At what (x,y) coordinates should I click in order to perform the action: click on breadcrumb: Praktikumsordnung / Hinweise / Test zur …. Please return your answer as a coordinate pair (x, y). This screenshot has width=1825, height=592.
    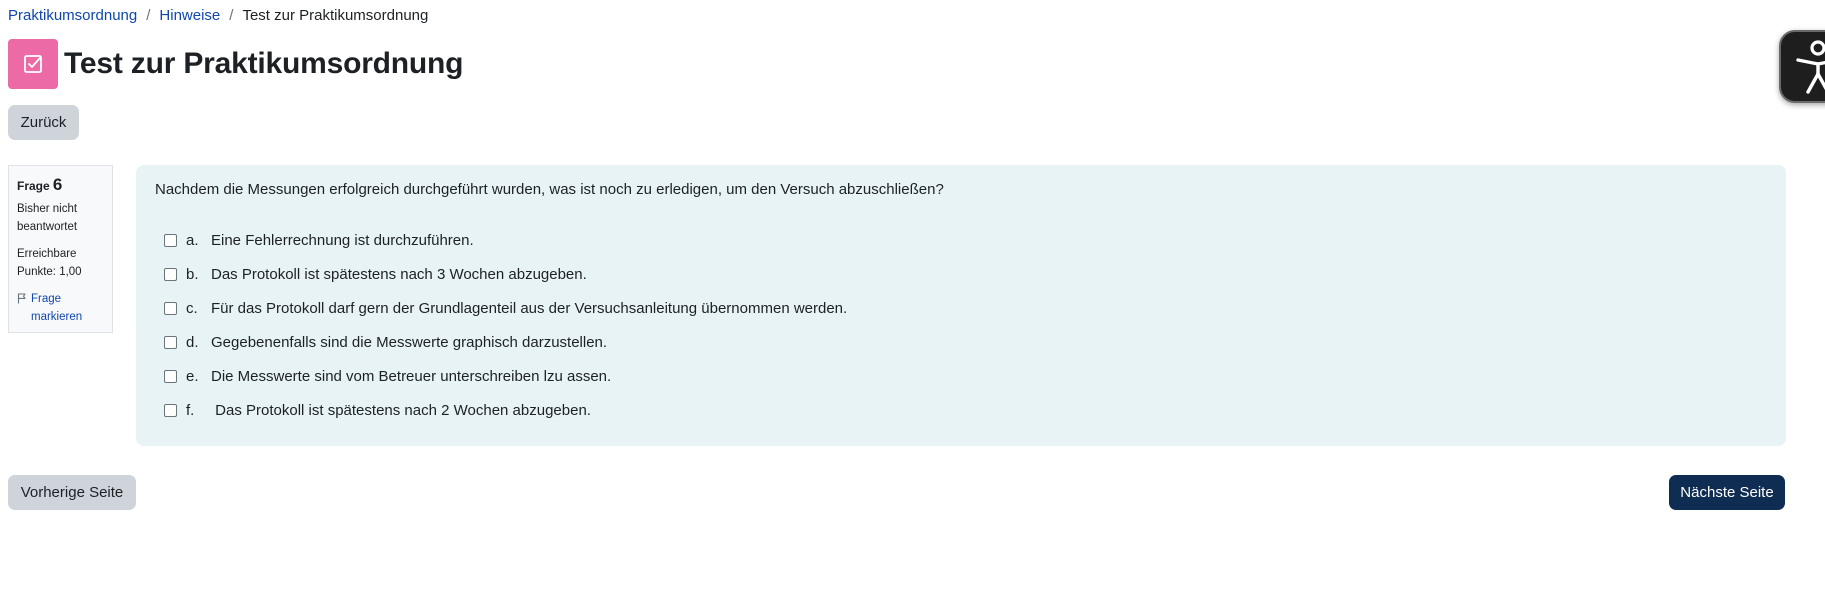
    Looking at the image, I should click on (218, 15).